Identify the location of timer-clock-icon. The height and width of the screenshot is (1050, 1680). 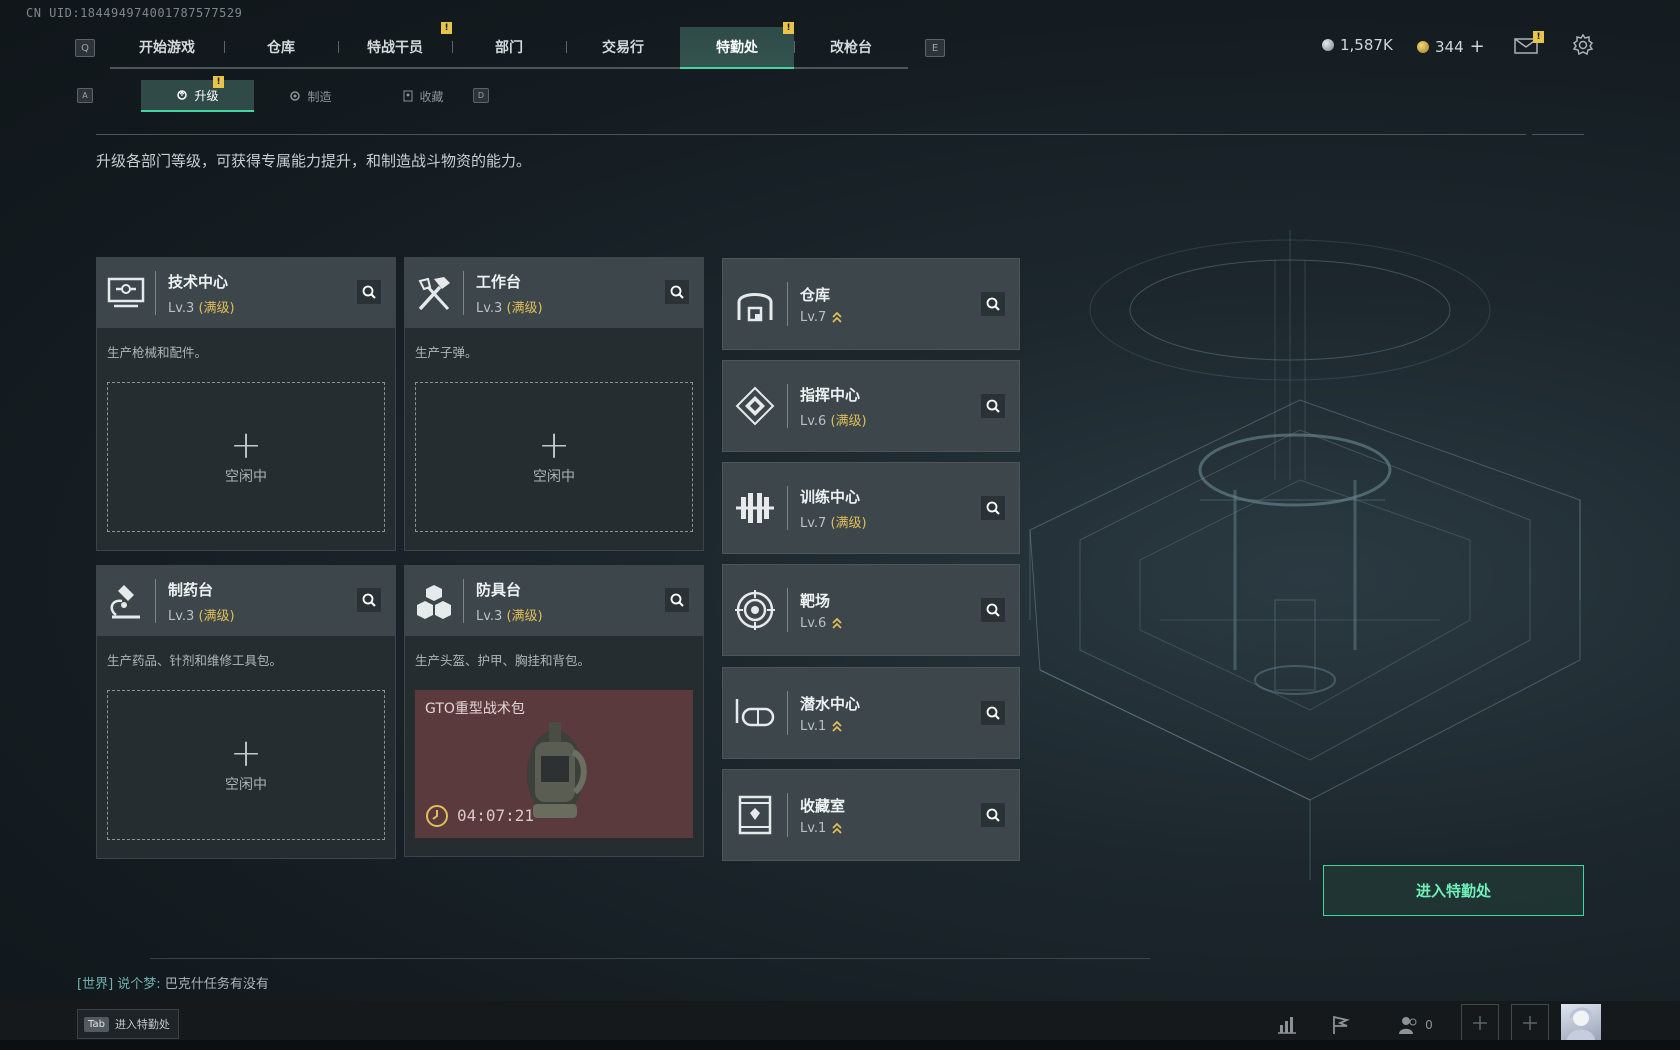
(437, 816).